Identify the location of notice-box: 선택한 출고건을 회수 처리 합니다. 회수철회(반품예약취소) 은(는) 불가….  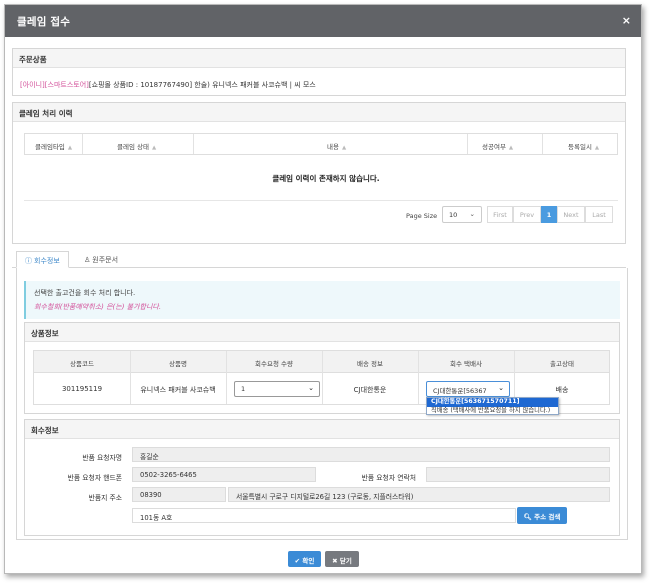
(322, 300).